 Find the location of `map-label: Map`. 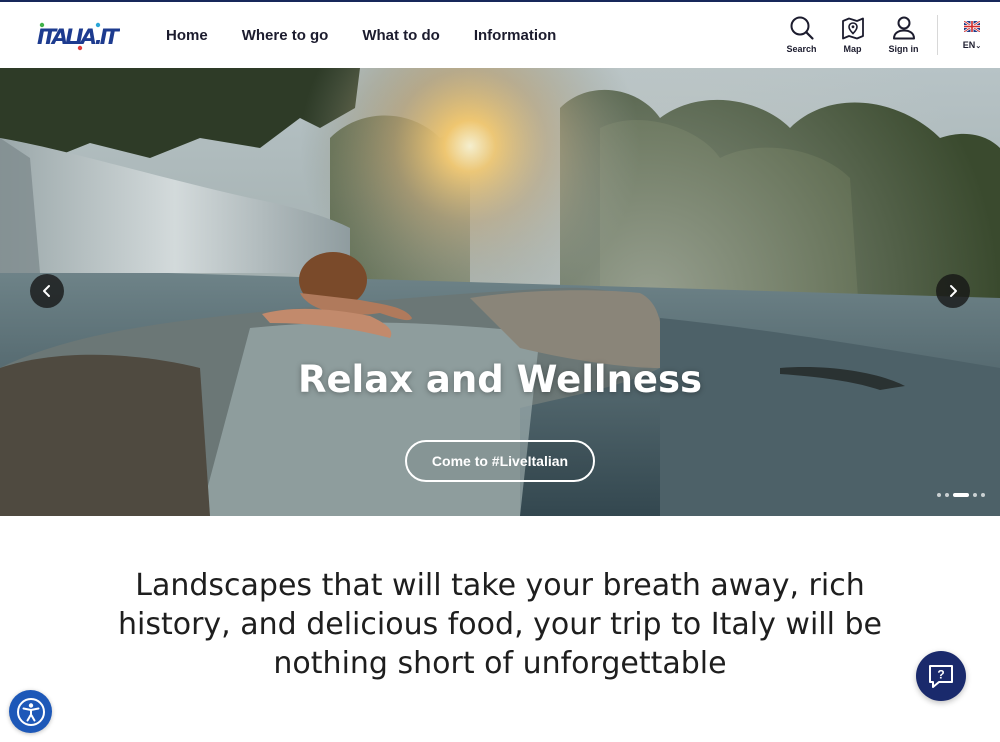

map-label: Map is located at coordinates (852, 49).